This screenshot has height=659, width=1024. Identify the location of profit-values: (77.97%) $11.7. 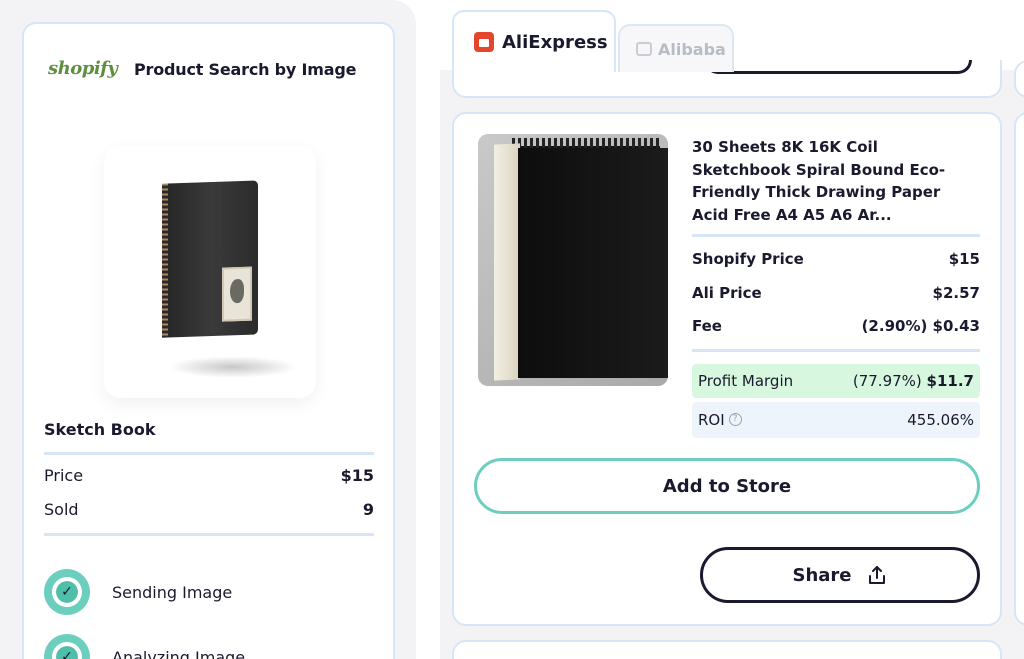
(913, 381).